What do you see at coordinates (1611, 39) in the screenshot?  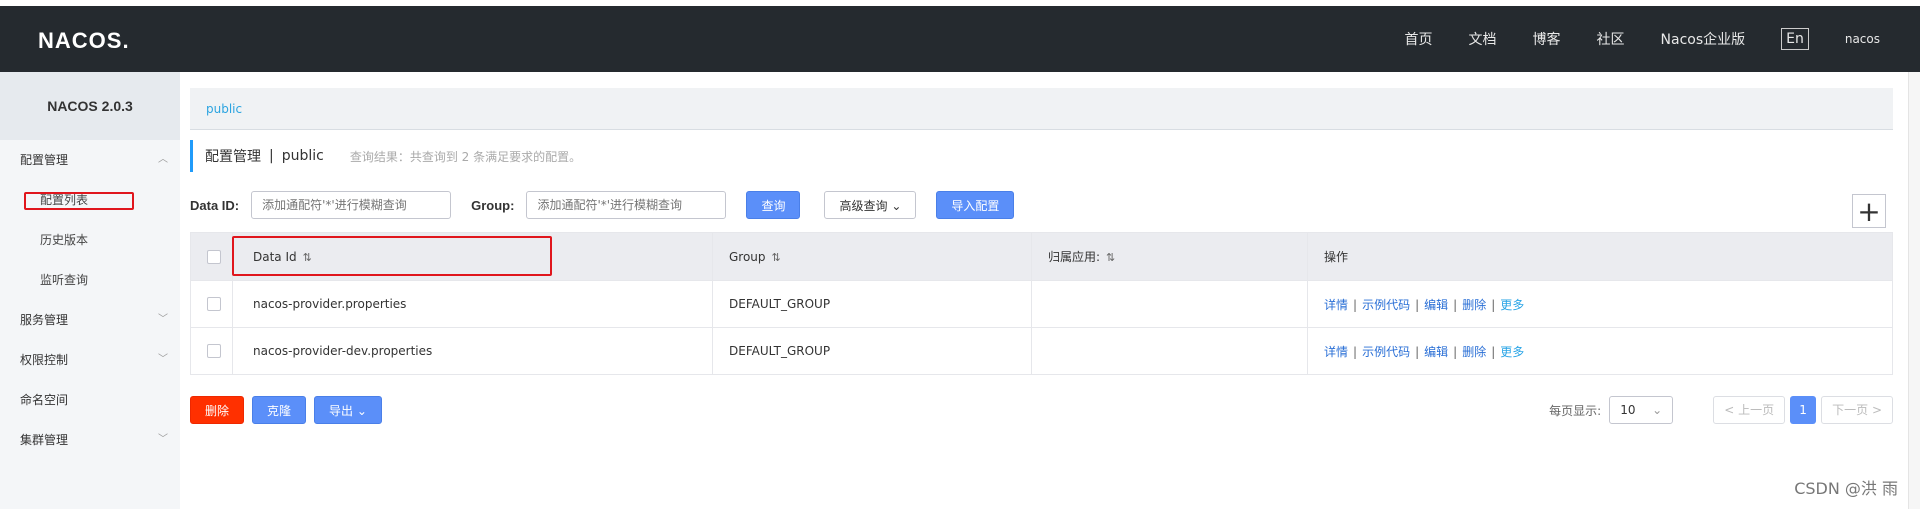 I see `nav-community: 社区` at bounding box center [1611, 39].